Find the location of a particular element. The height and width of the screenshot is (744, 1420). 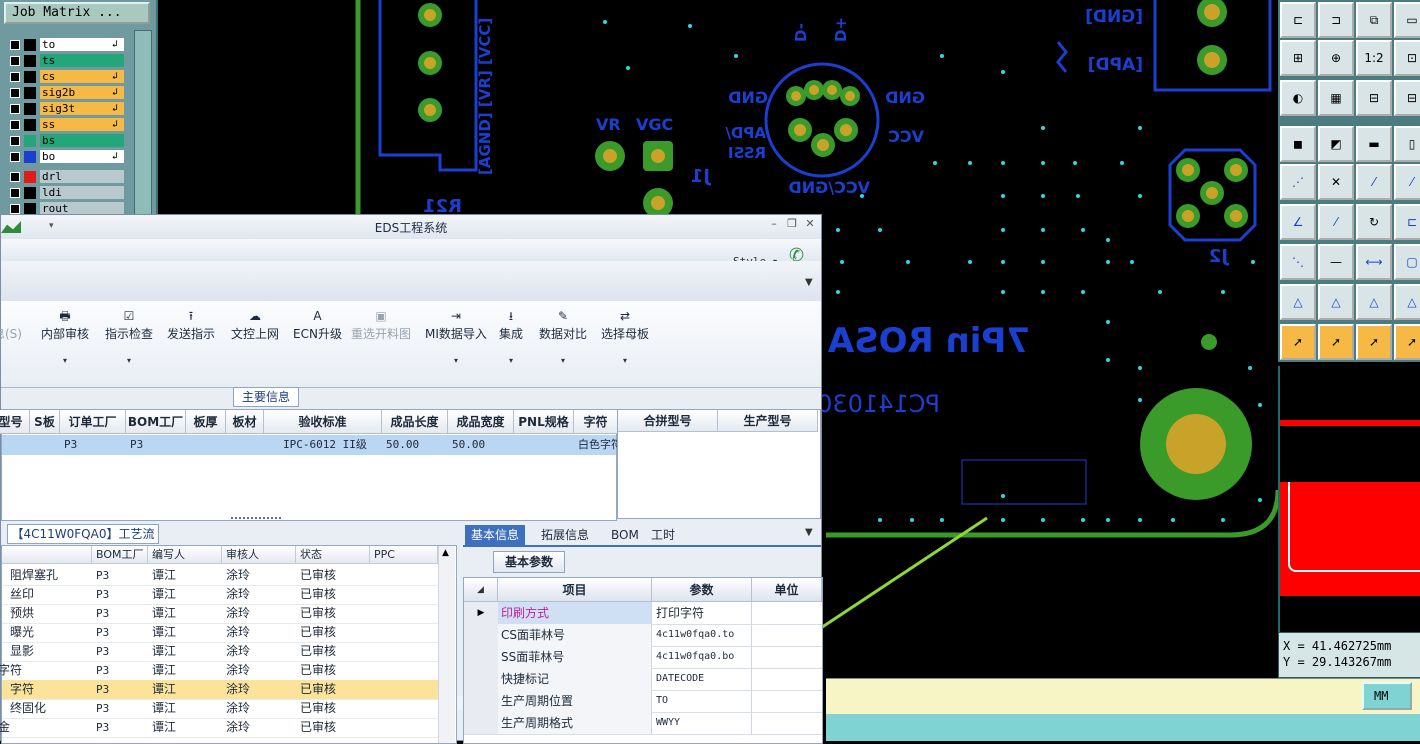

properties-tab: BOM is located at coordinates (625, 535).